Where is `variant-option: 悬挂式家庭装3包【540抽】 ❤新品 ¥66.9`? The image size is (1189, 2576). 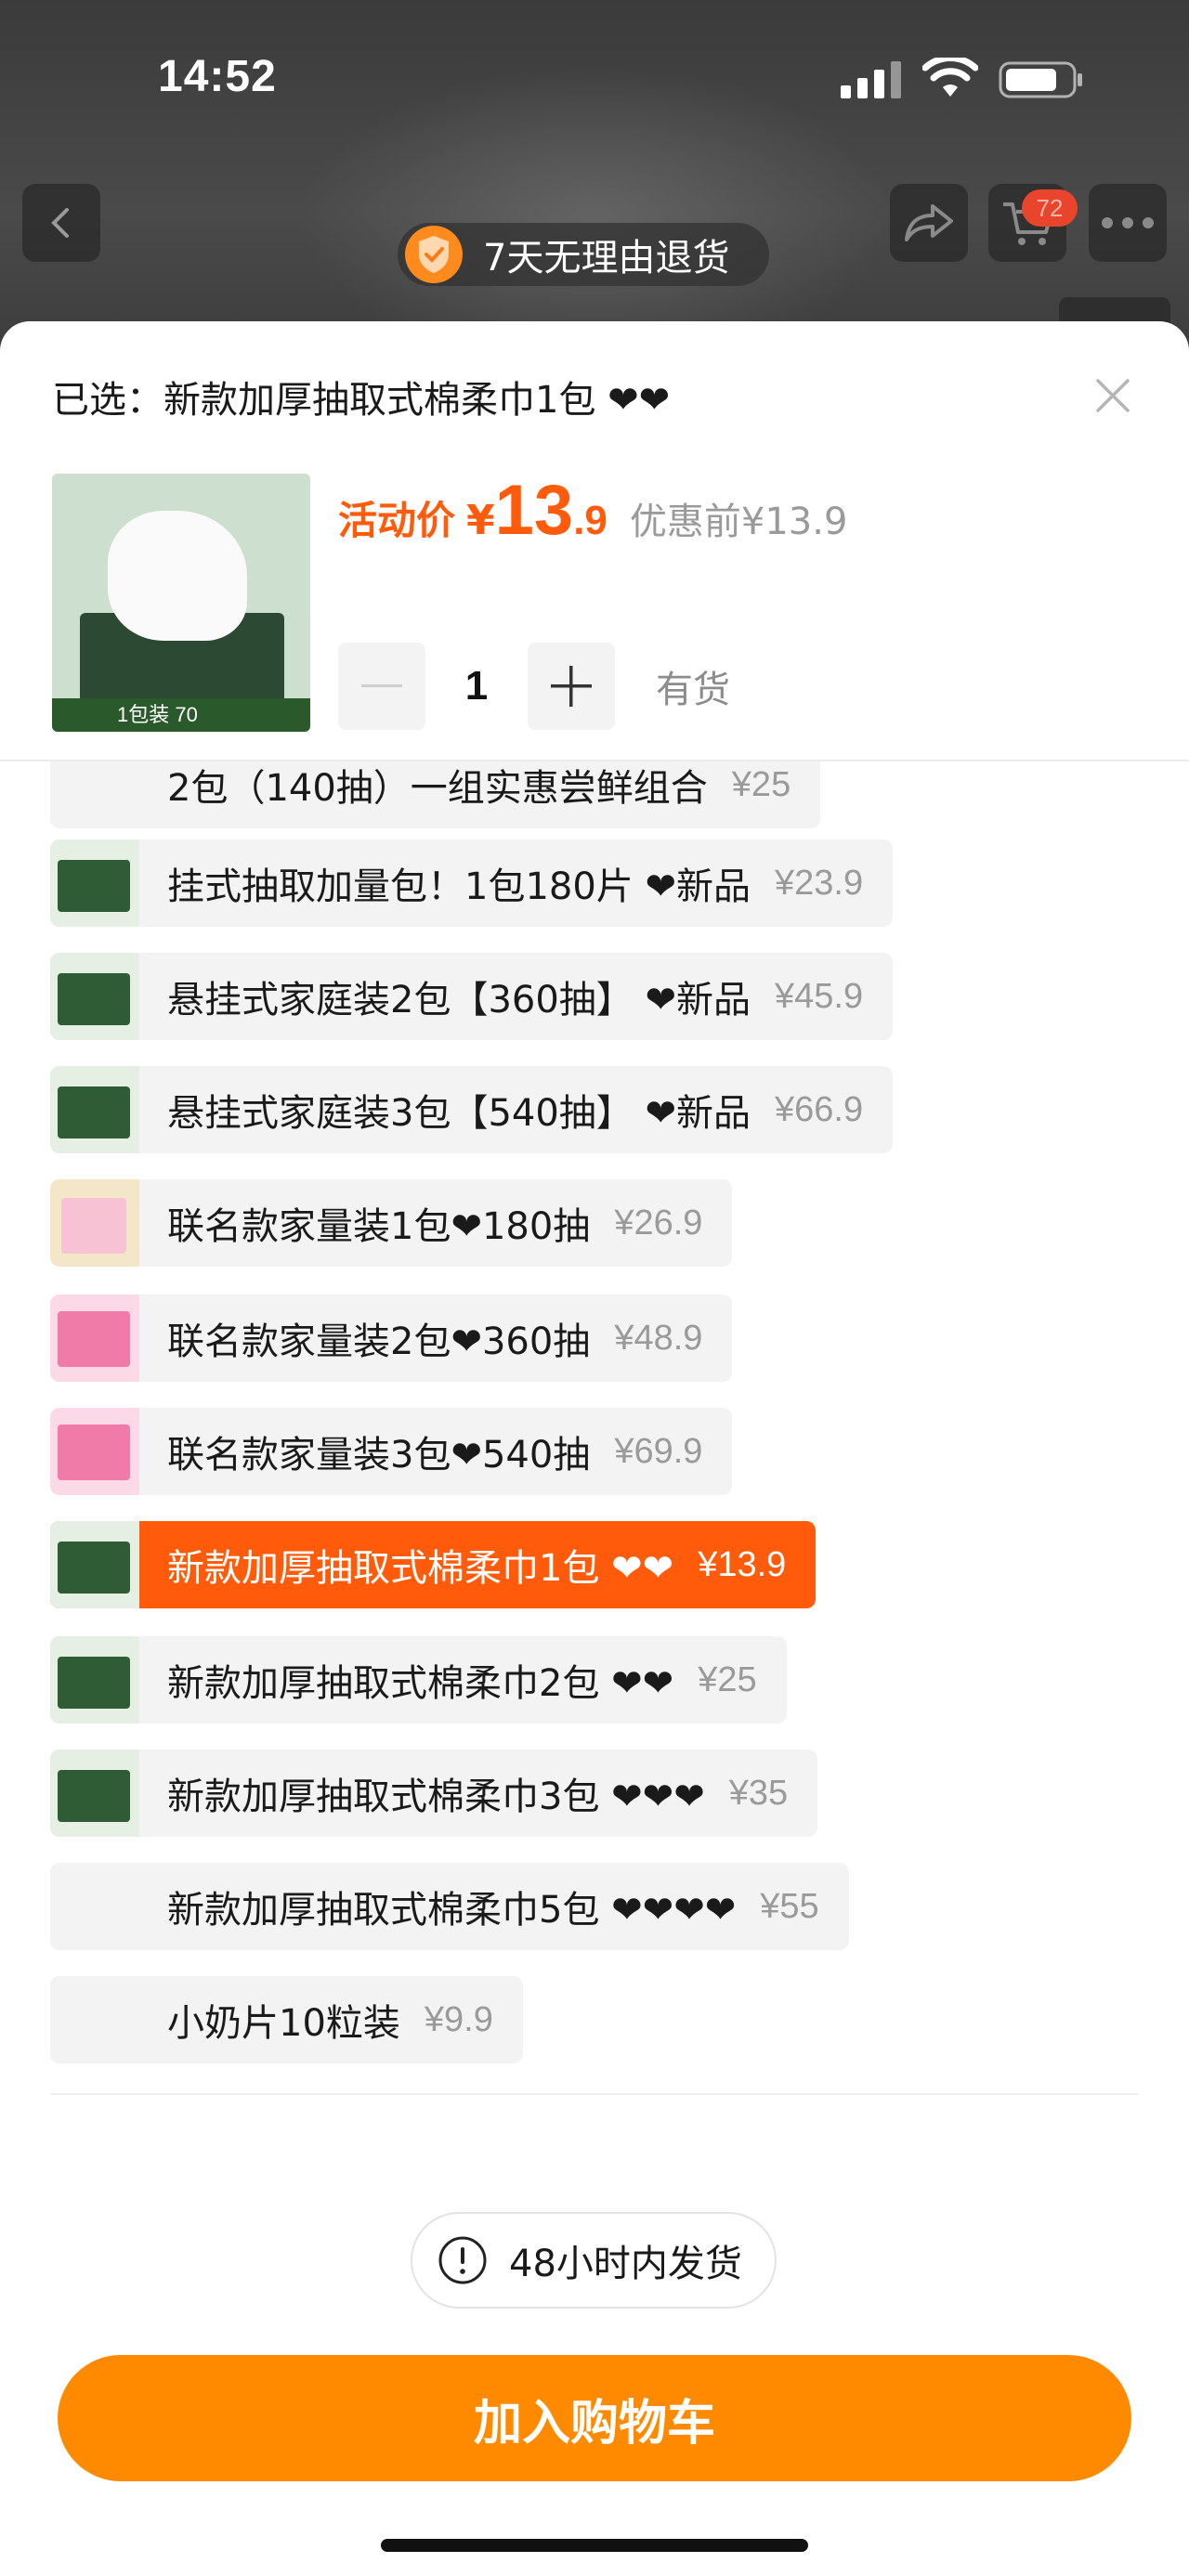 variant-option: 悬挂式家庭装3包【540抽】 ❤新品 ¥66.9 is located at coordinates (472, 1109).